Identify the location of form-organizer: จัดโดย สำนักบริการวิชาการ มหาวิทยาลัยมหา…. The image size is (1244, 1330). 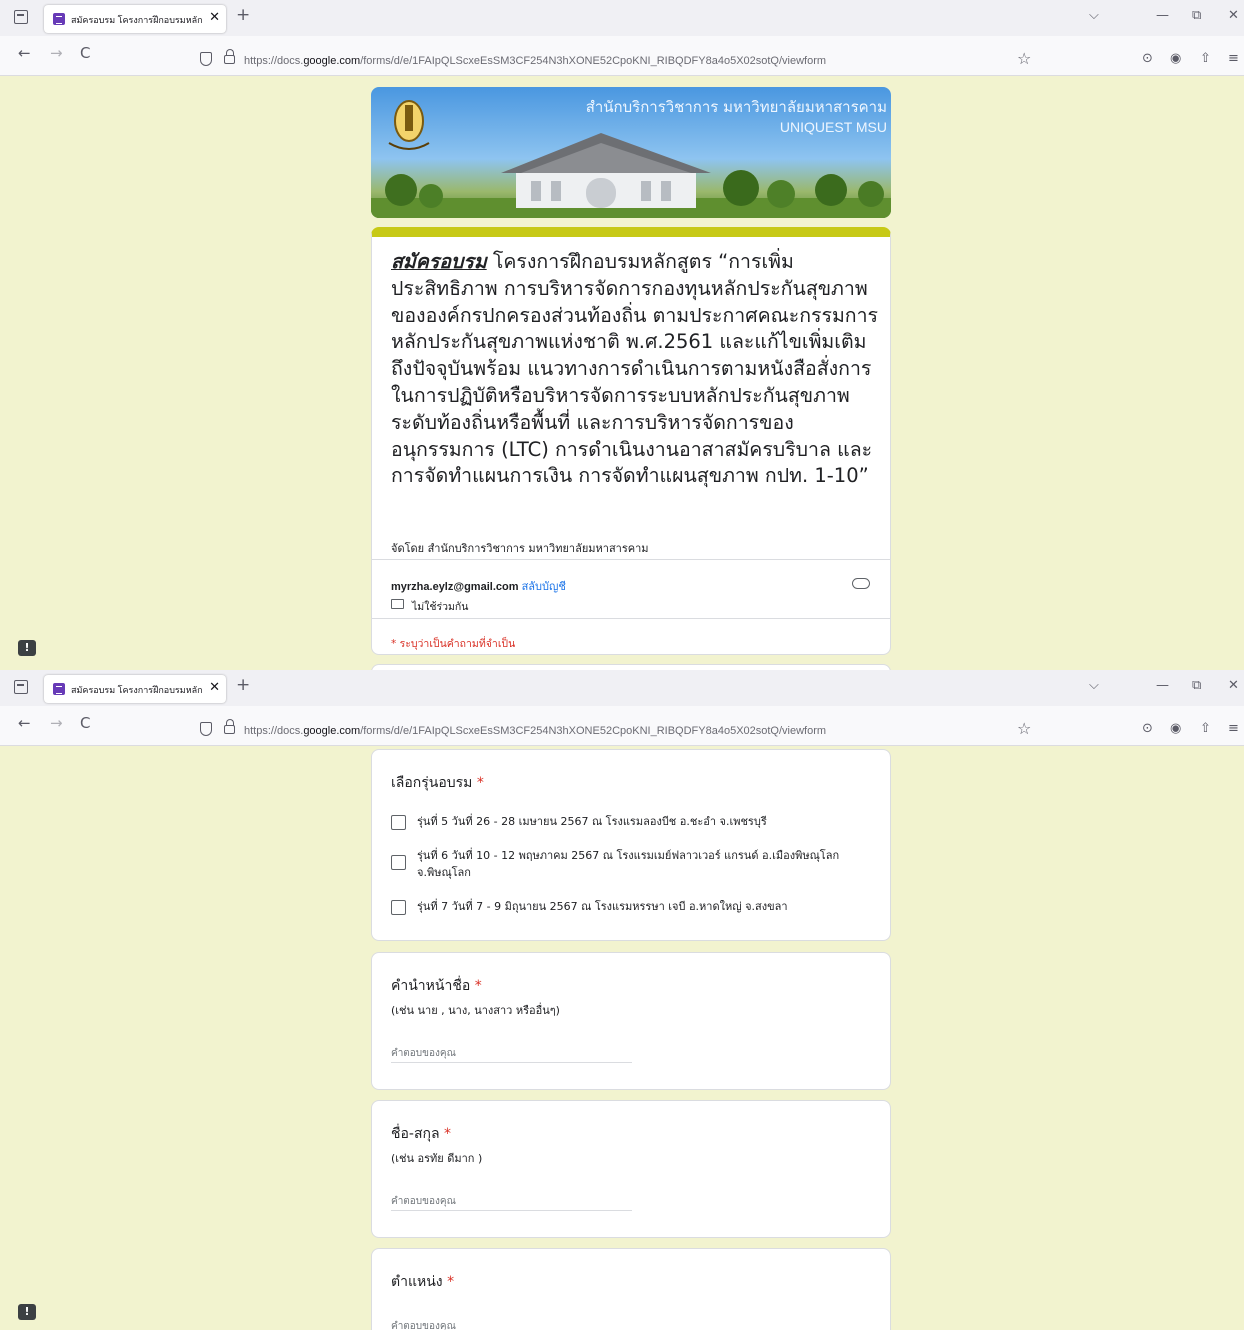
(520, 548).